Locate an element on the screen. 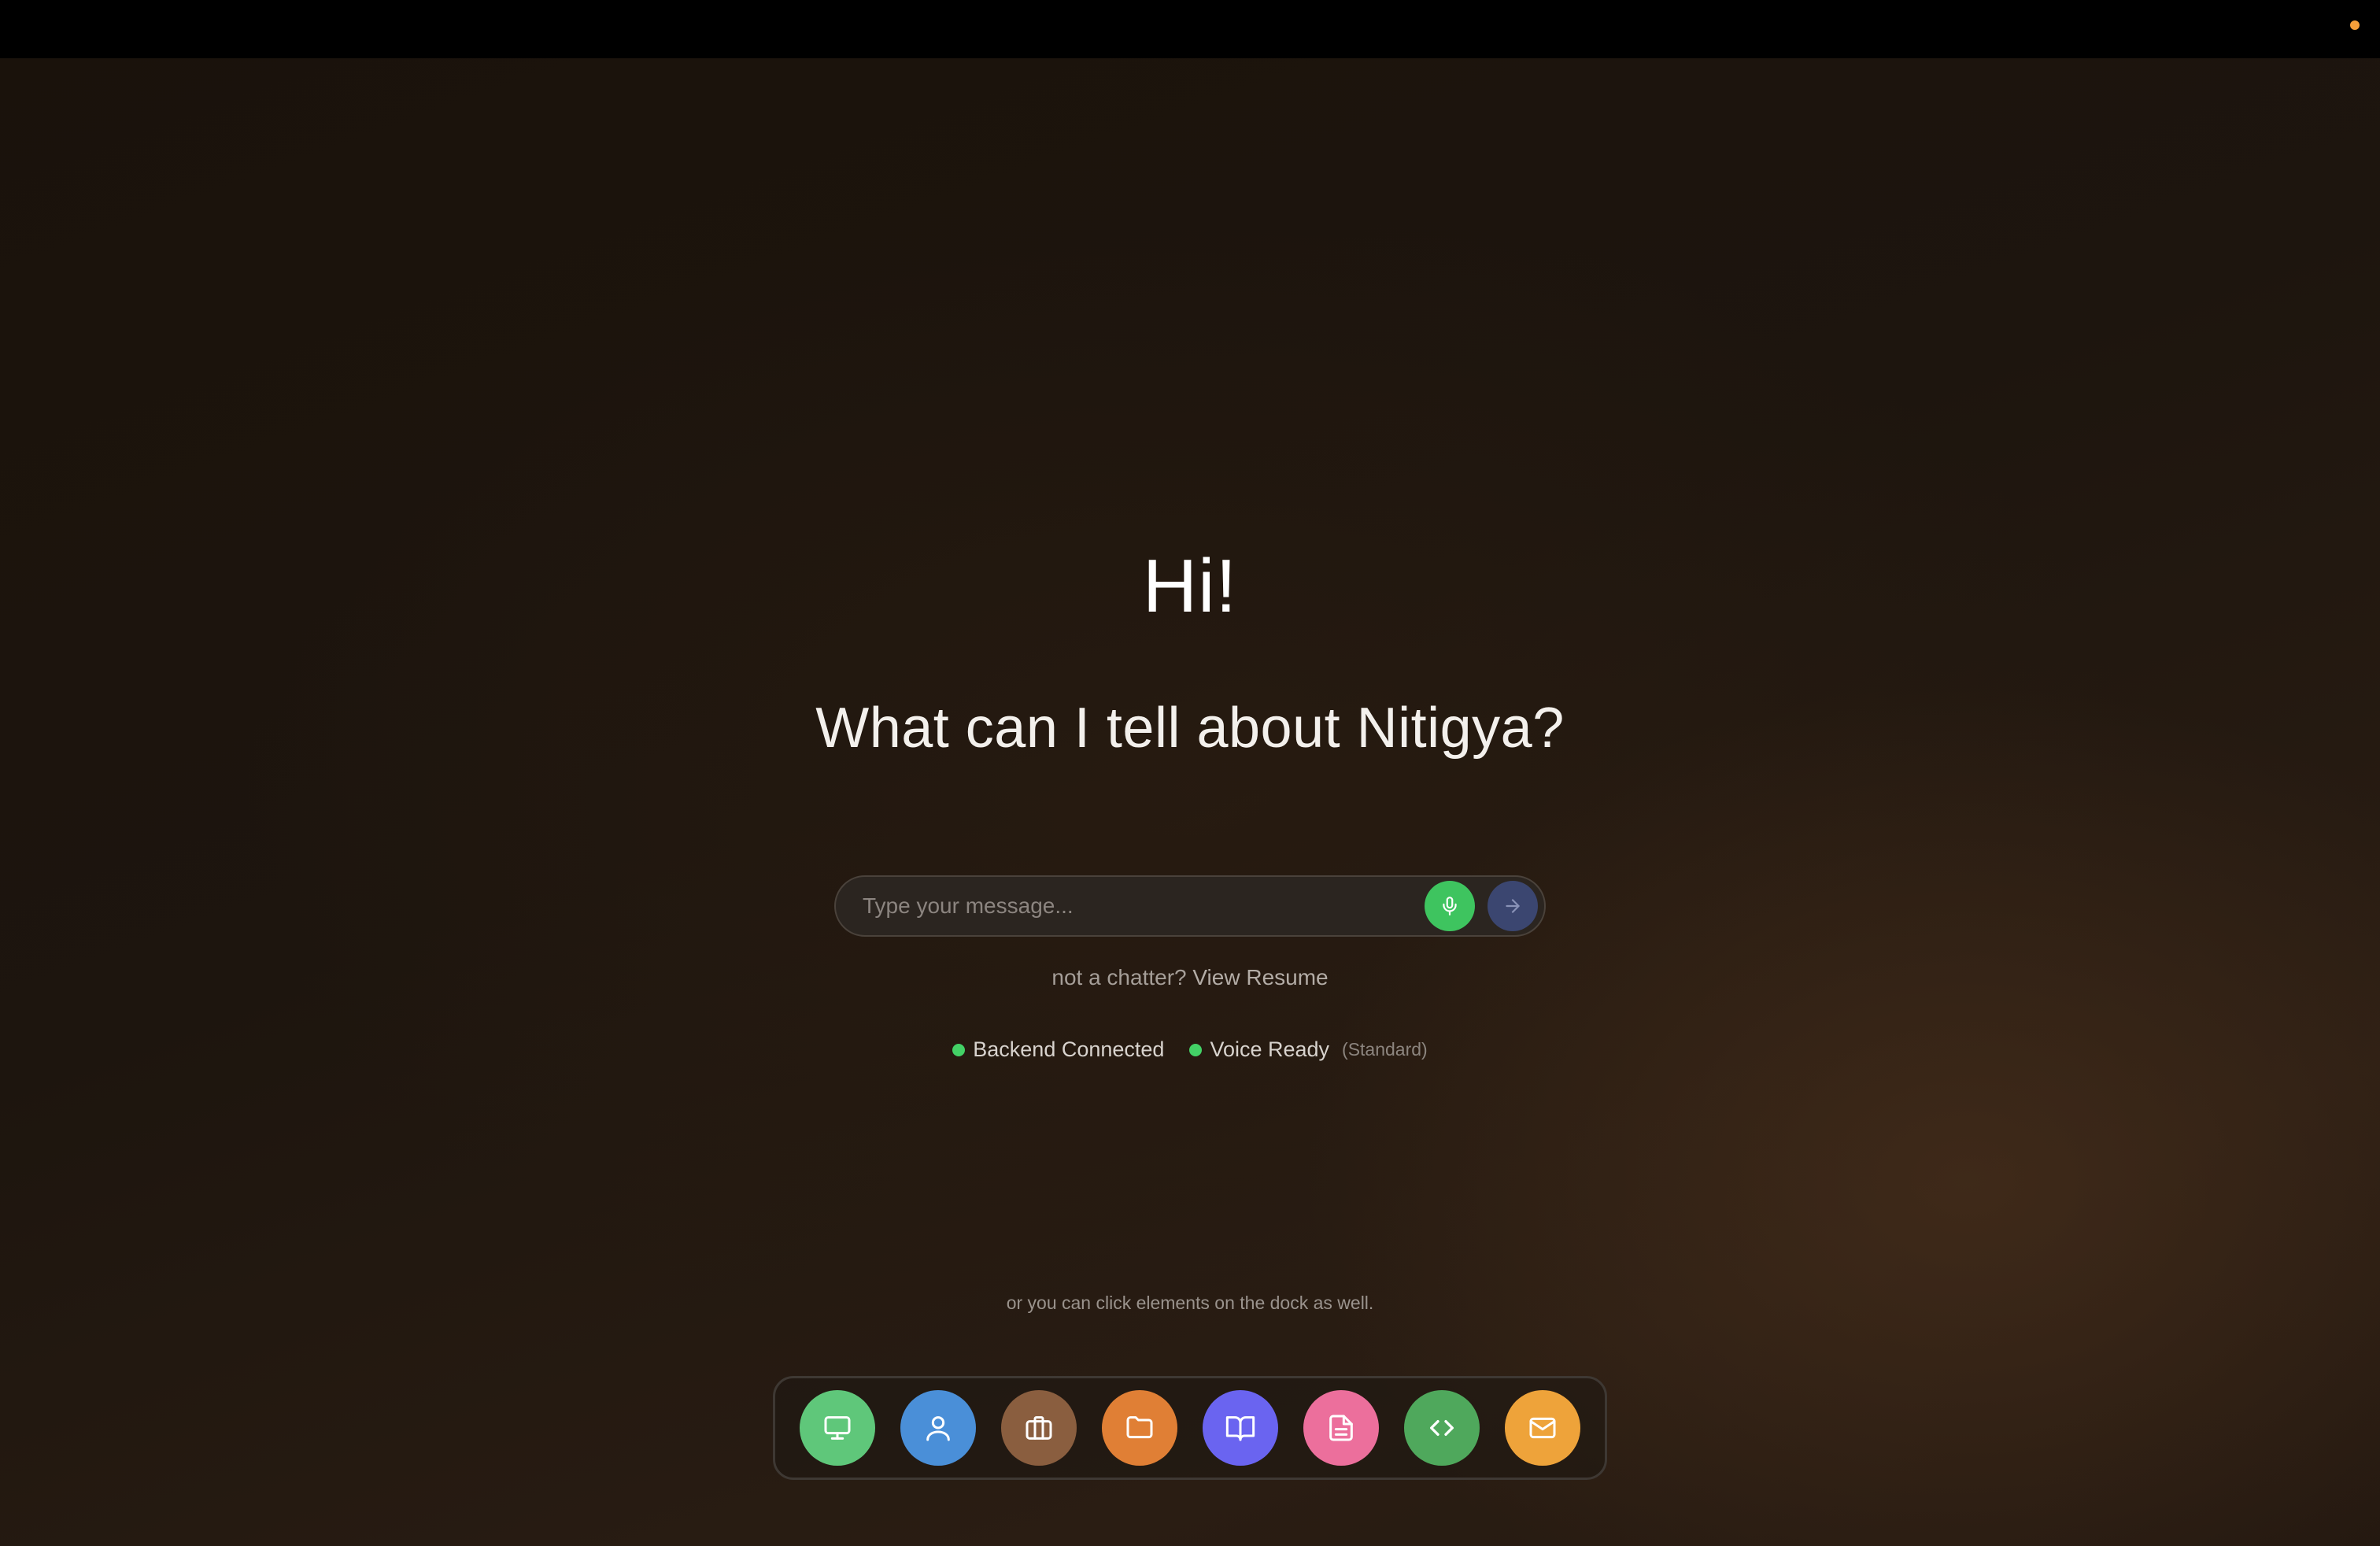  dock-code-button is located at coordinates (1442, 1428).